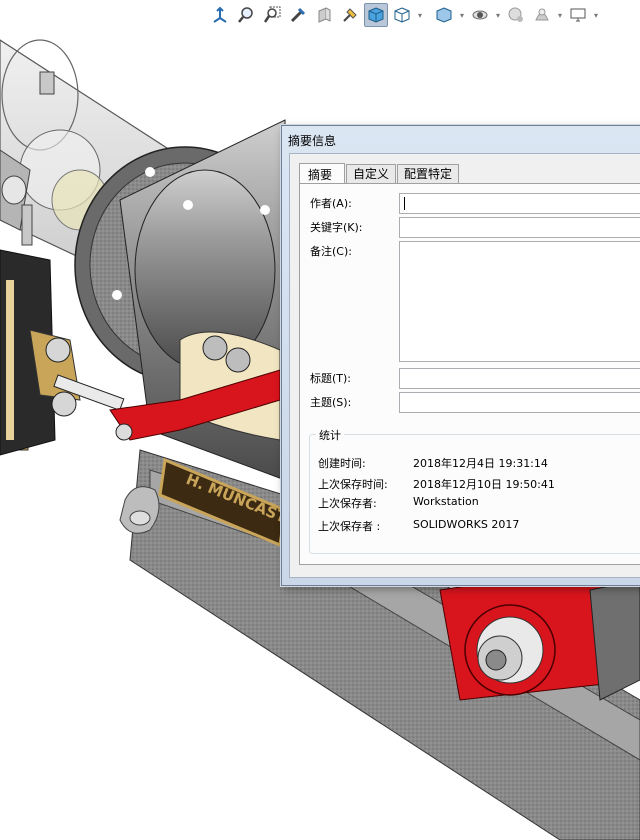  Describe the element at coordinates (519, 227) in the screenshot. I see `keywords-input` at that location.